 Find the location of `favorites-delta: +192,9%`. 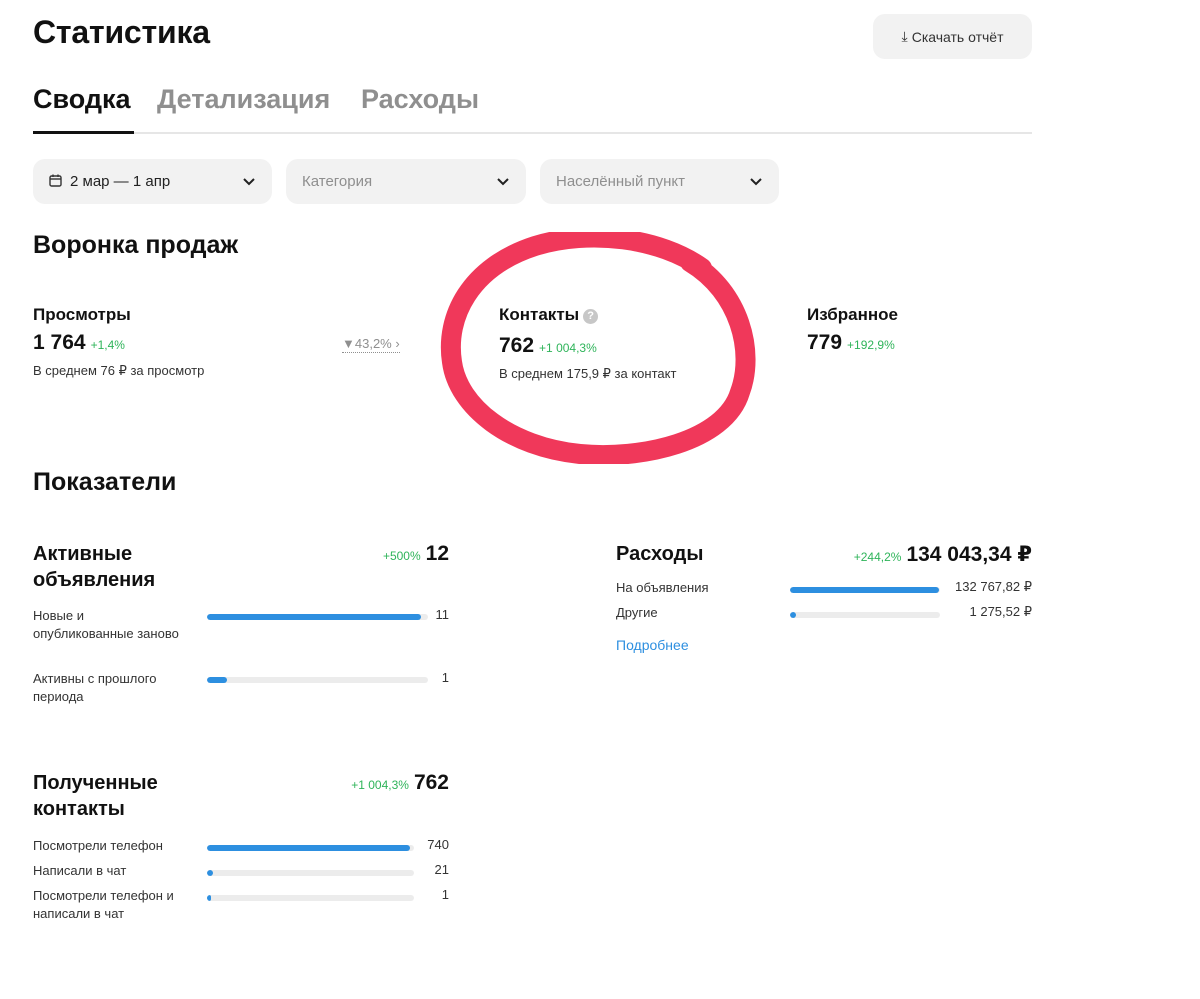

favorites-delta: +192,9% is located at coordinates (871, 345).